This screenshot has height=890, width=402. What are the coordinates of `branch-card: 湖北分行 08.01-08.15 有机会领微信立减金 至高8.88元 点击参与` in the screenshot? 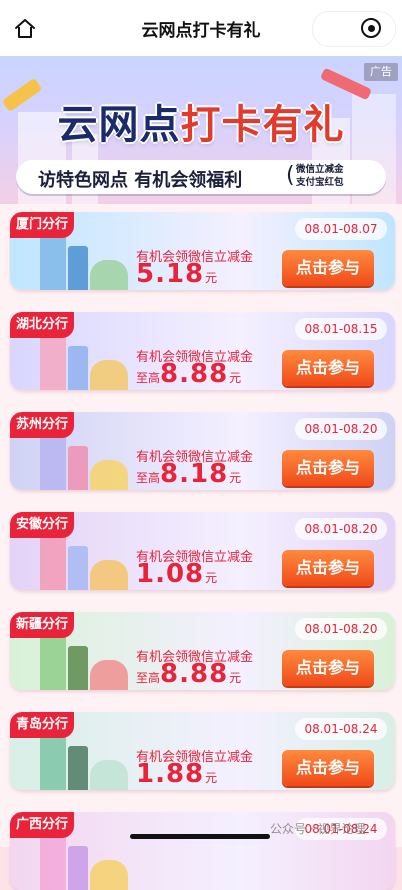 It's located at (202, 351).